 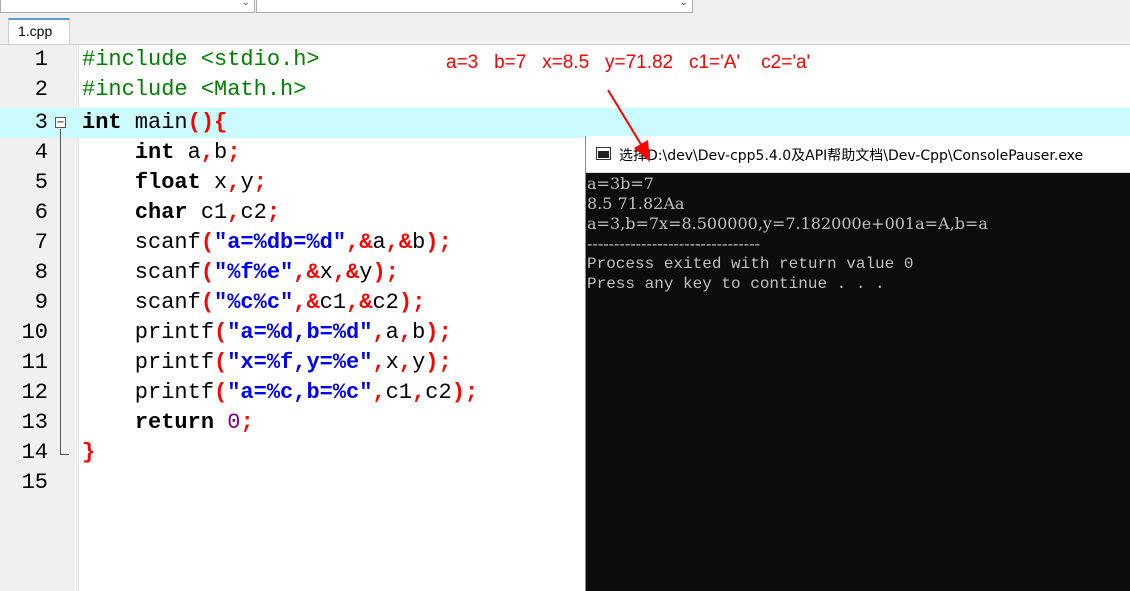 What do you see at coordinates (64, 454) in the screenshot?
I see `fold-guide-end` at bounding box center [64, 454].